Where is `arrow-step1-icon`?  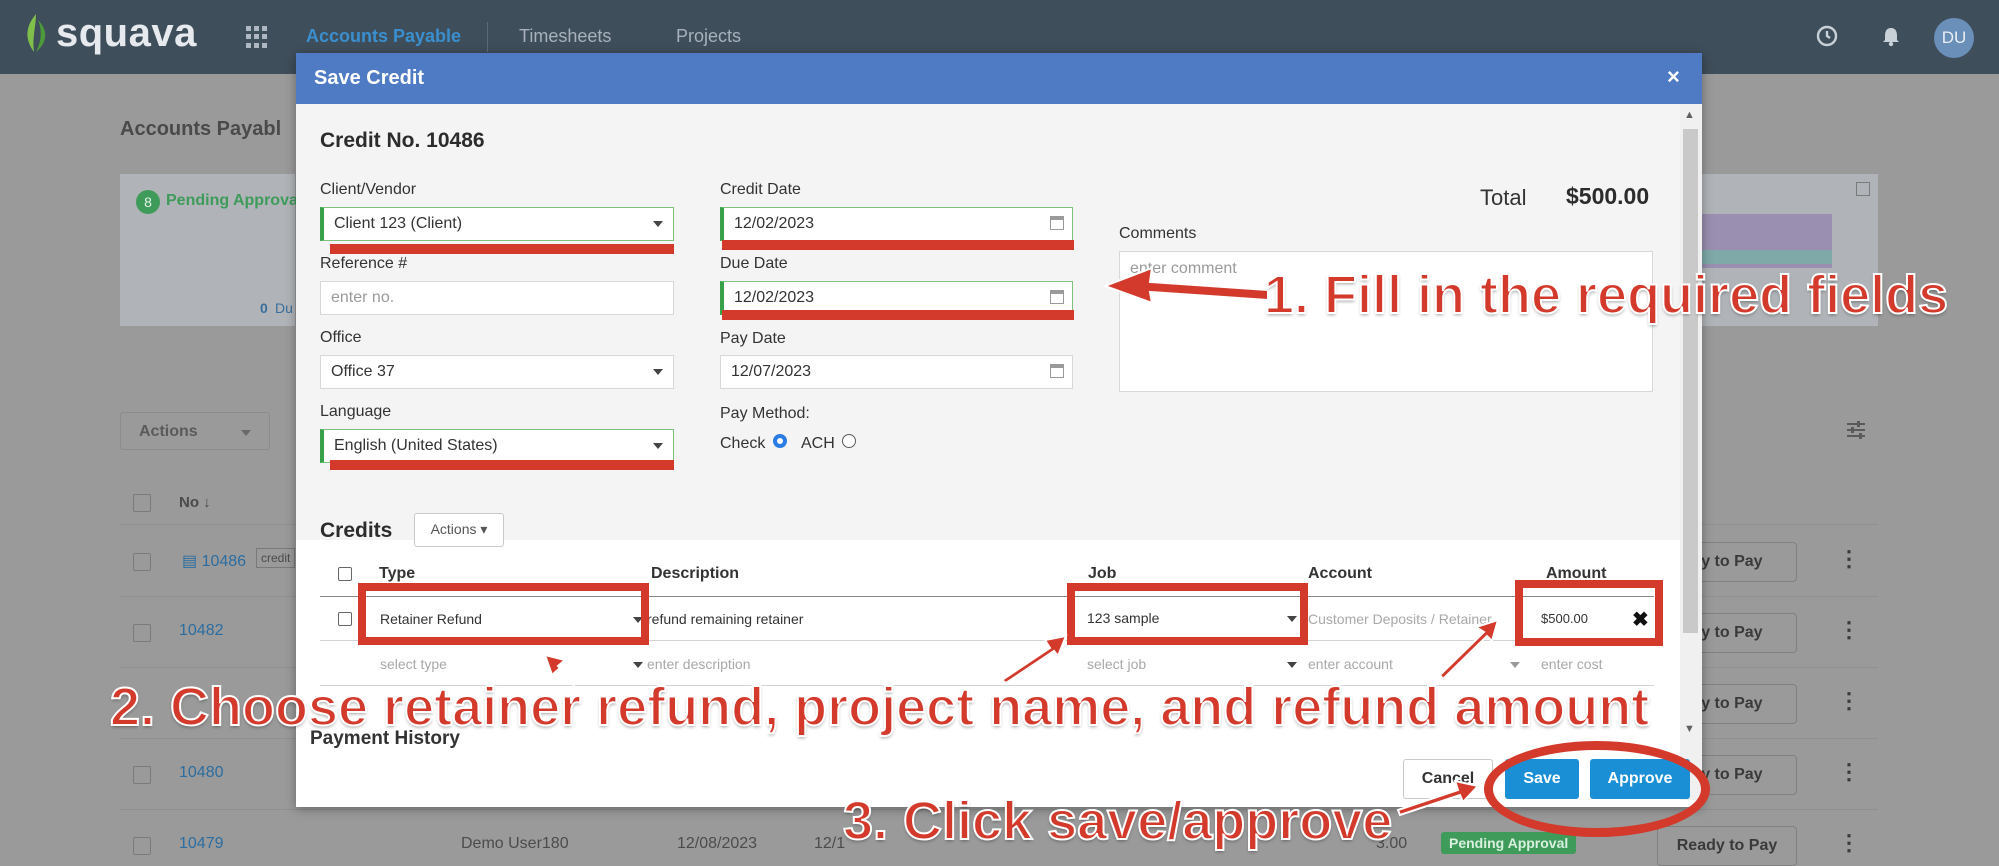
arrow-step1-icon is located at coordinates (1185, 285).